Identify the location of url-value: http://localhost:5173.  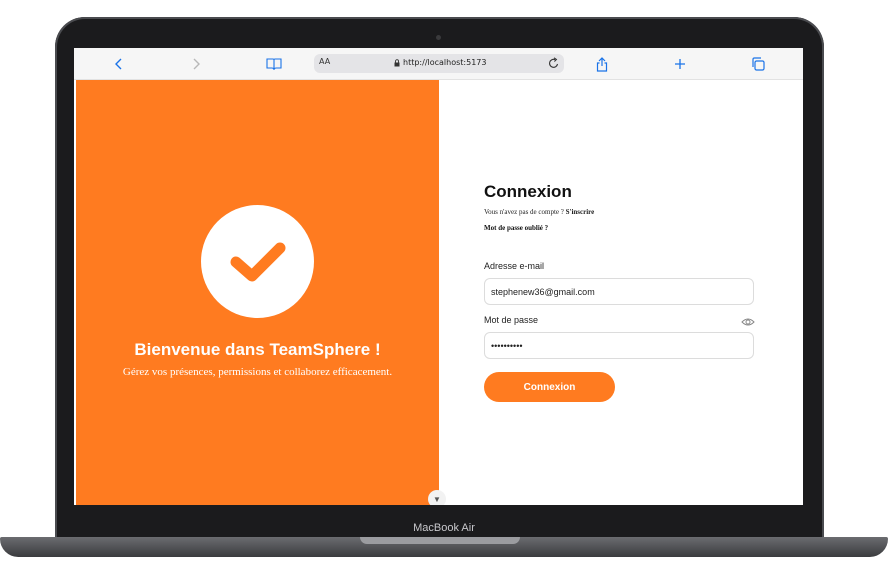
(445, 62).